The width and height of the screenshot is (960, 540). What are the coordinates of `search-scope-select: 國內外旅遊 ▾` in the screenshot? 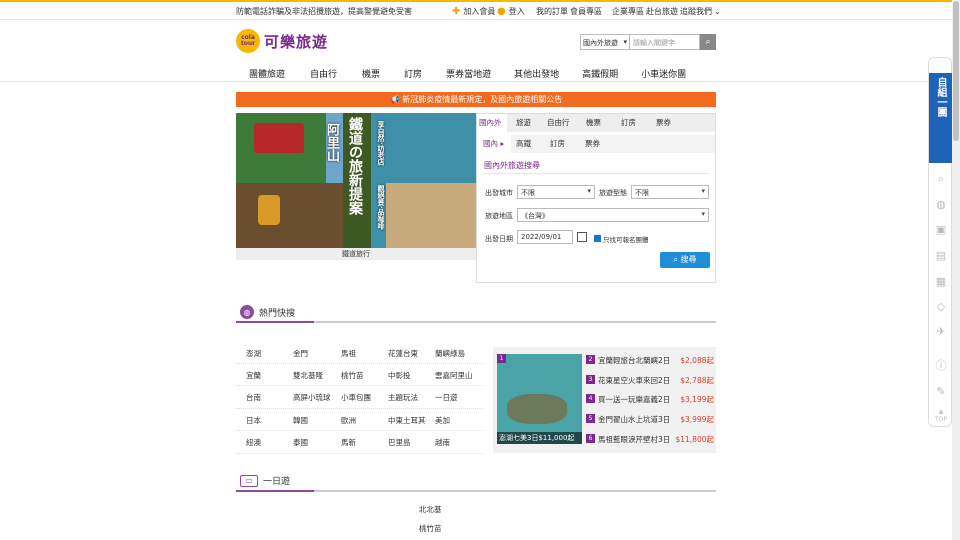 It's located at (605, 42).